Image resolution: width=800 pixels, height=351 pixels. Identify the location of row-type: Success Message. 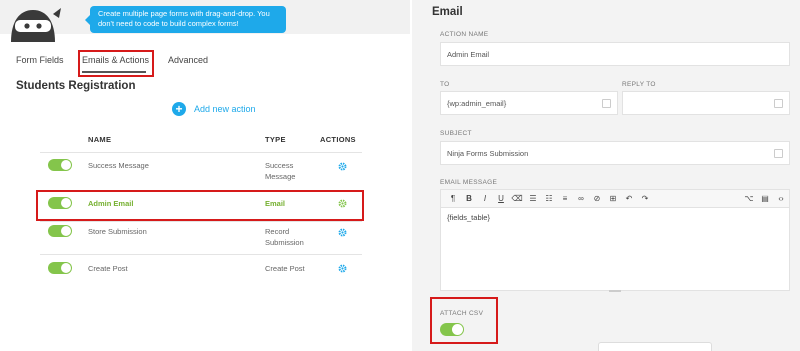
(280, 171).